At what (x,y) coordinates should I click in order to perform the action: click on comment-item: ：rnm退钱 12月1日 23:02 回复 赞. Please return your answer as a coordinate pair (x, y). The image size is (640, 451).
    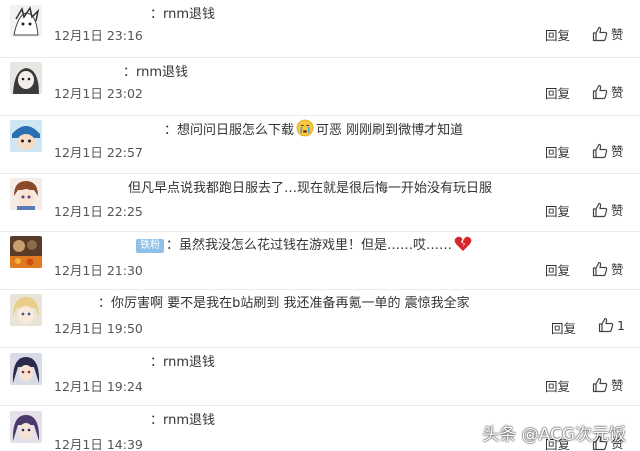
    Looking at the image, I should click on (320, 87).